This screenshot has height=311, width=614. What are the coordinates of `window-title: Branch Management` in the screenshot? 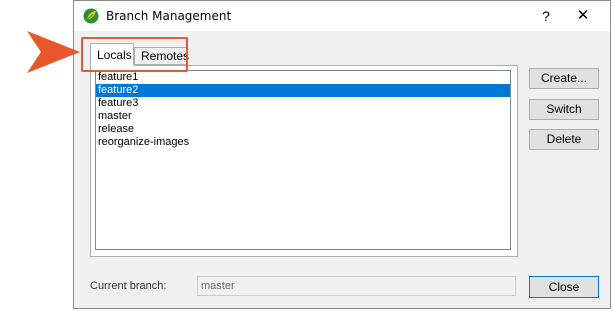 It's located at (169, 16).